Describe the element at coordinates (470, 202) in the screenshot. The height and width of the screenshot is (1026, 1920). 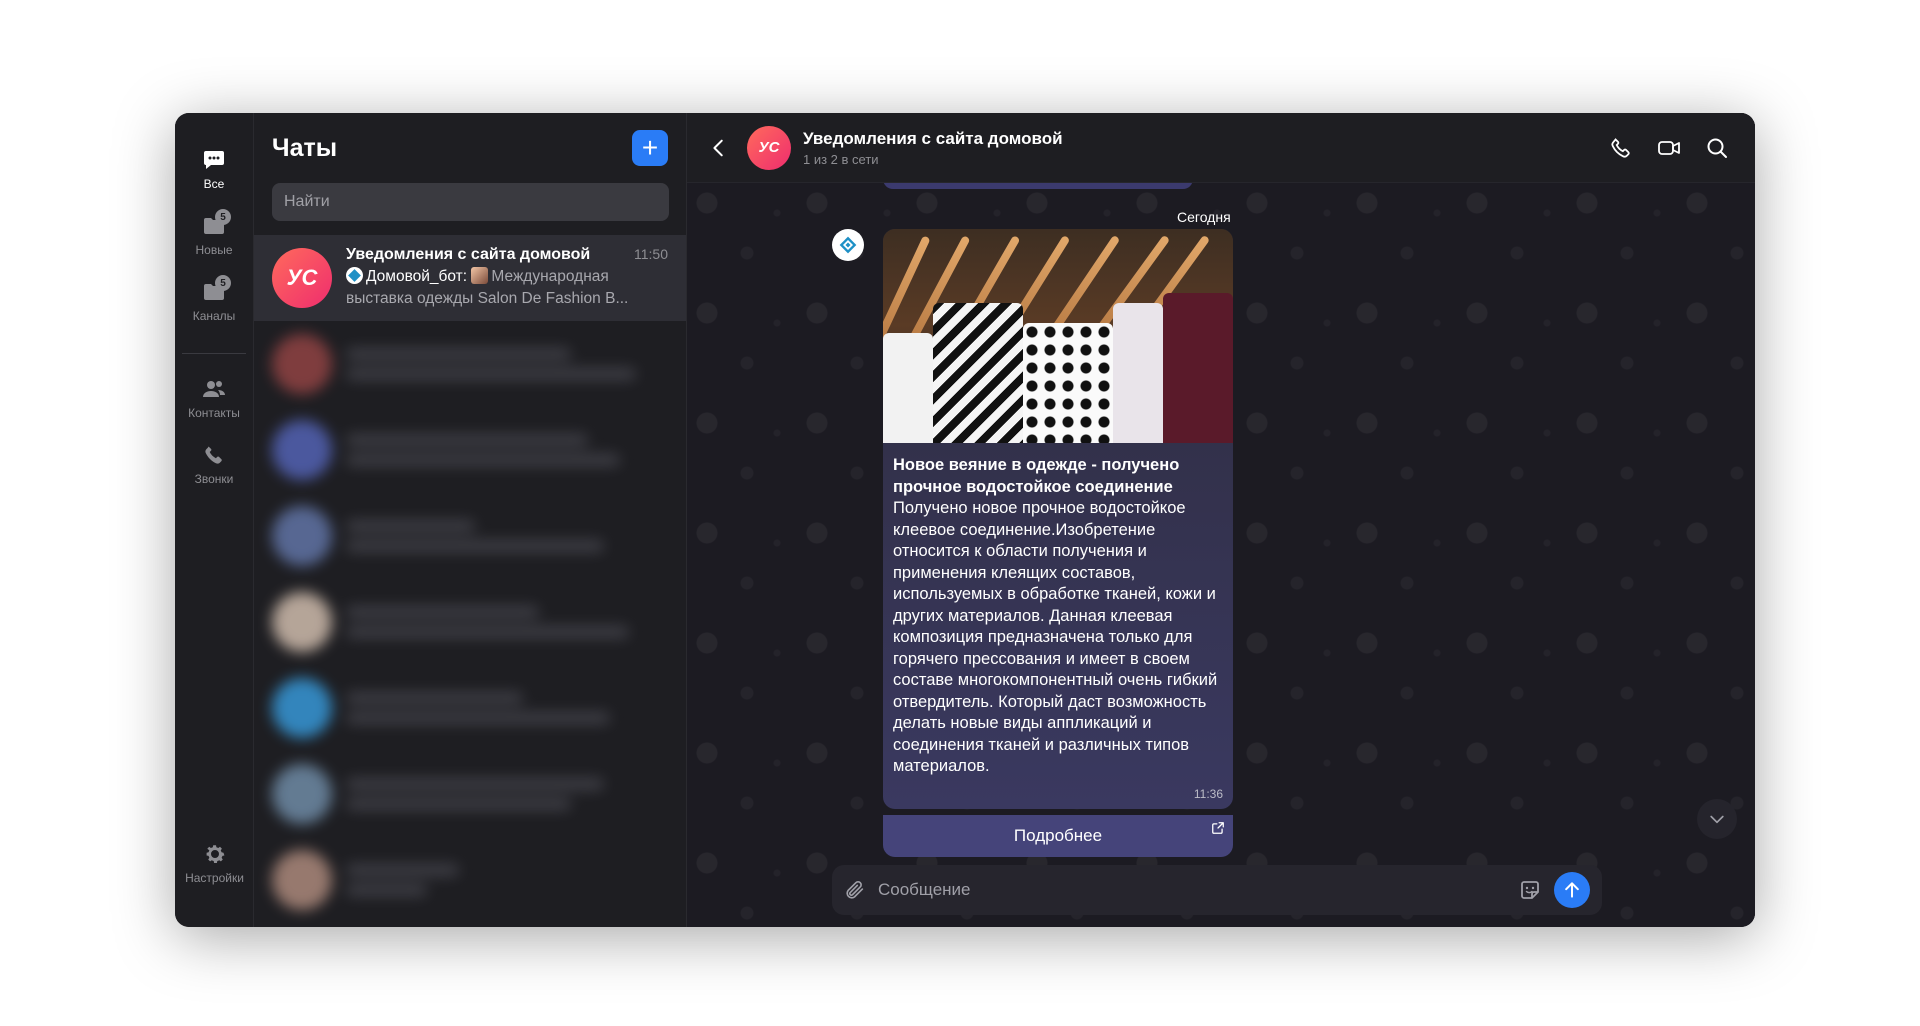
I see `search-input` at that location.